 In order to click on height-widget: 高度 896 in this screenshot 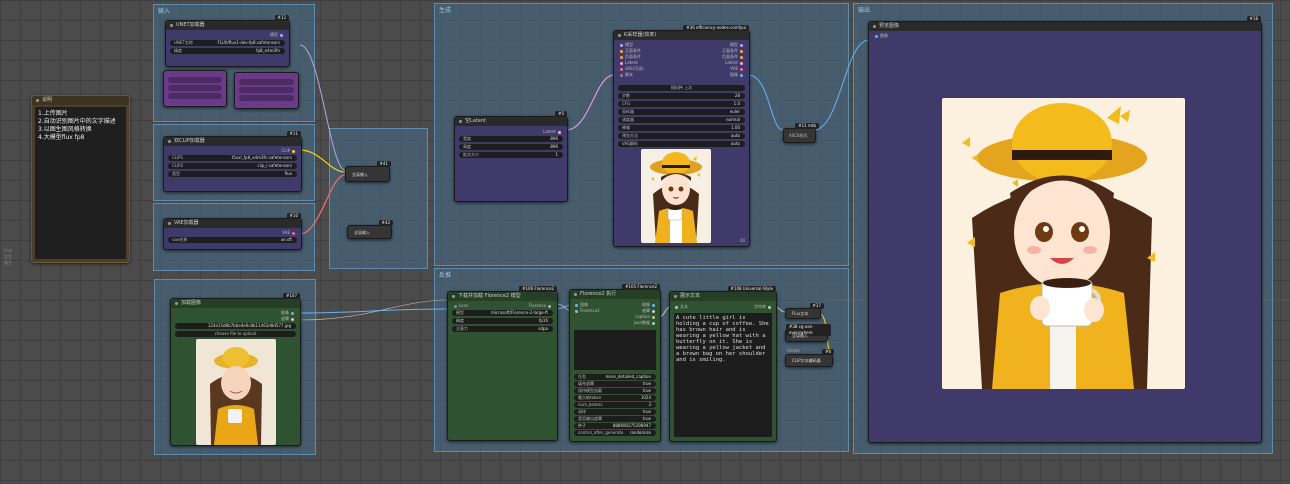, I will do `click(511, 147)`.